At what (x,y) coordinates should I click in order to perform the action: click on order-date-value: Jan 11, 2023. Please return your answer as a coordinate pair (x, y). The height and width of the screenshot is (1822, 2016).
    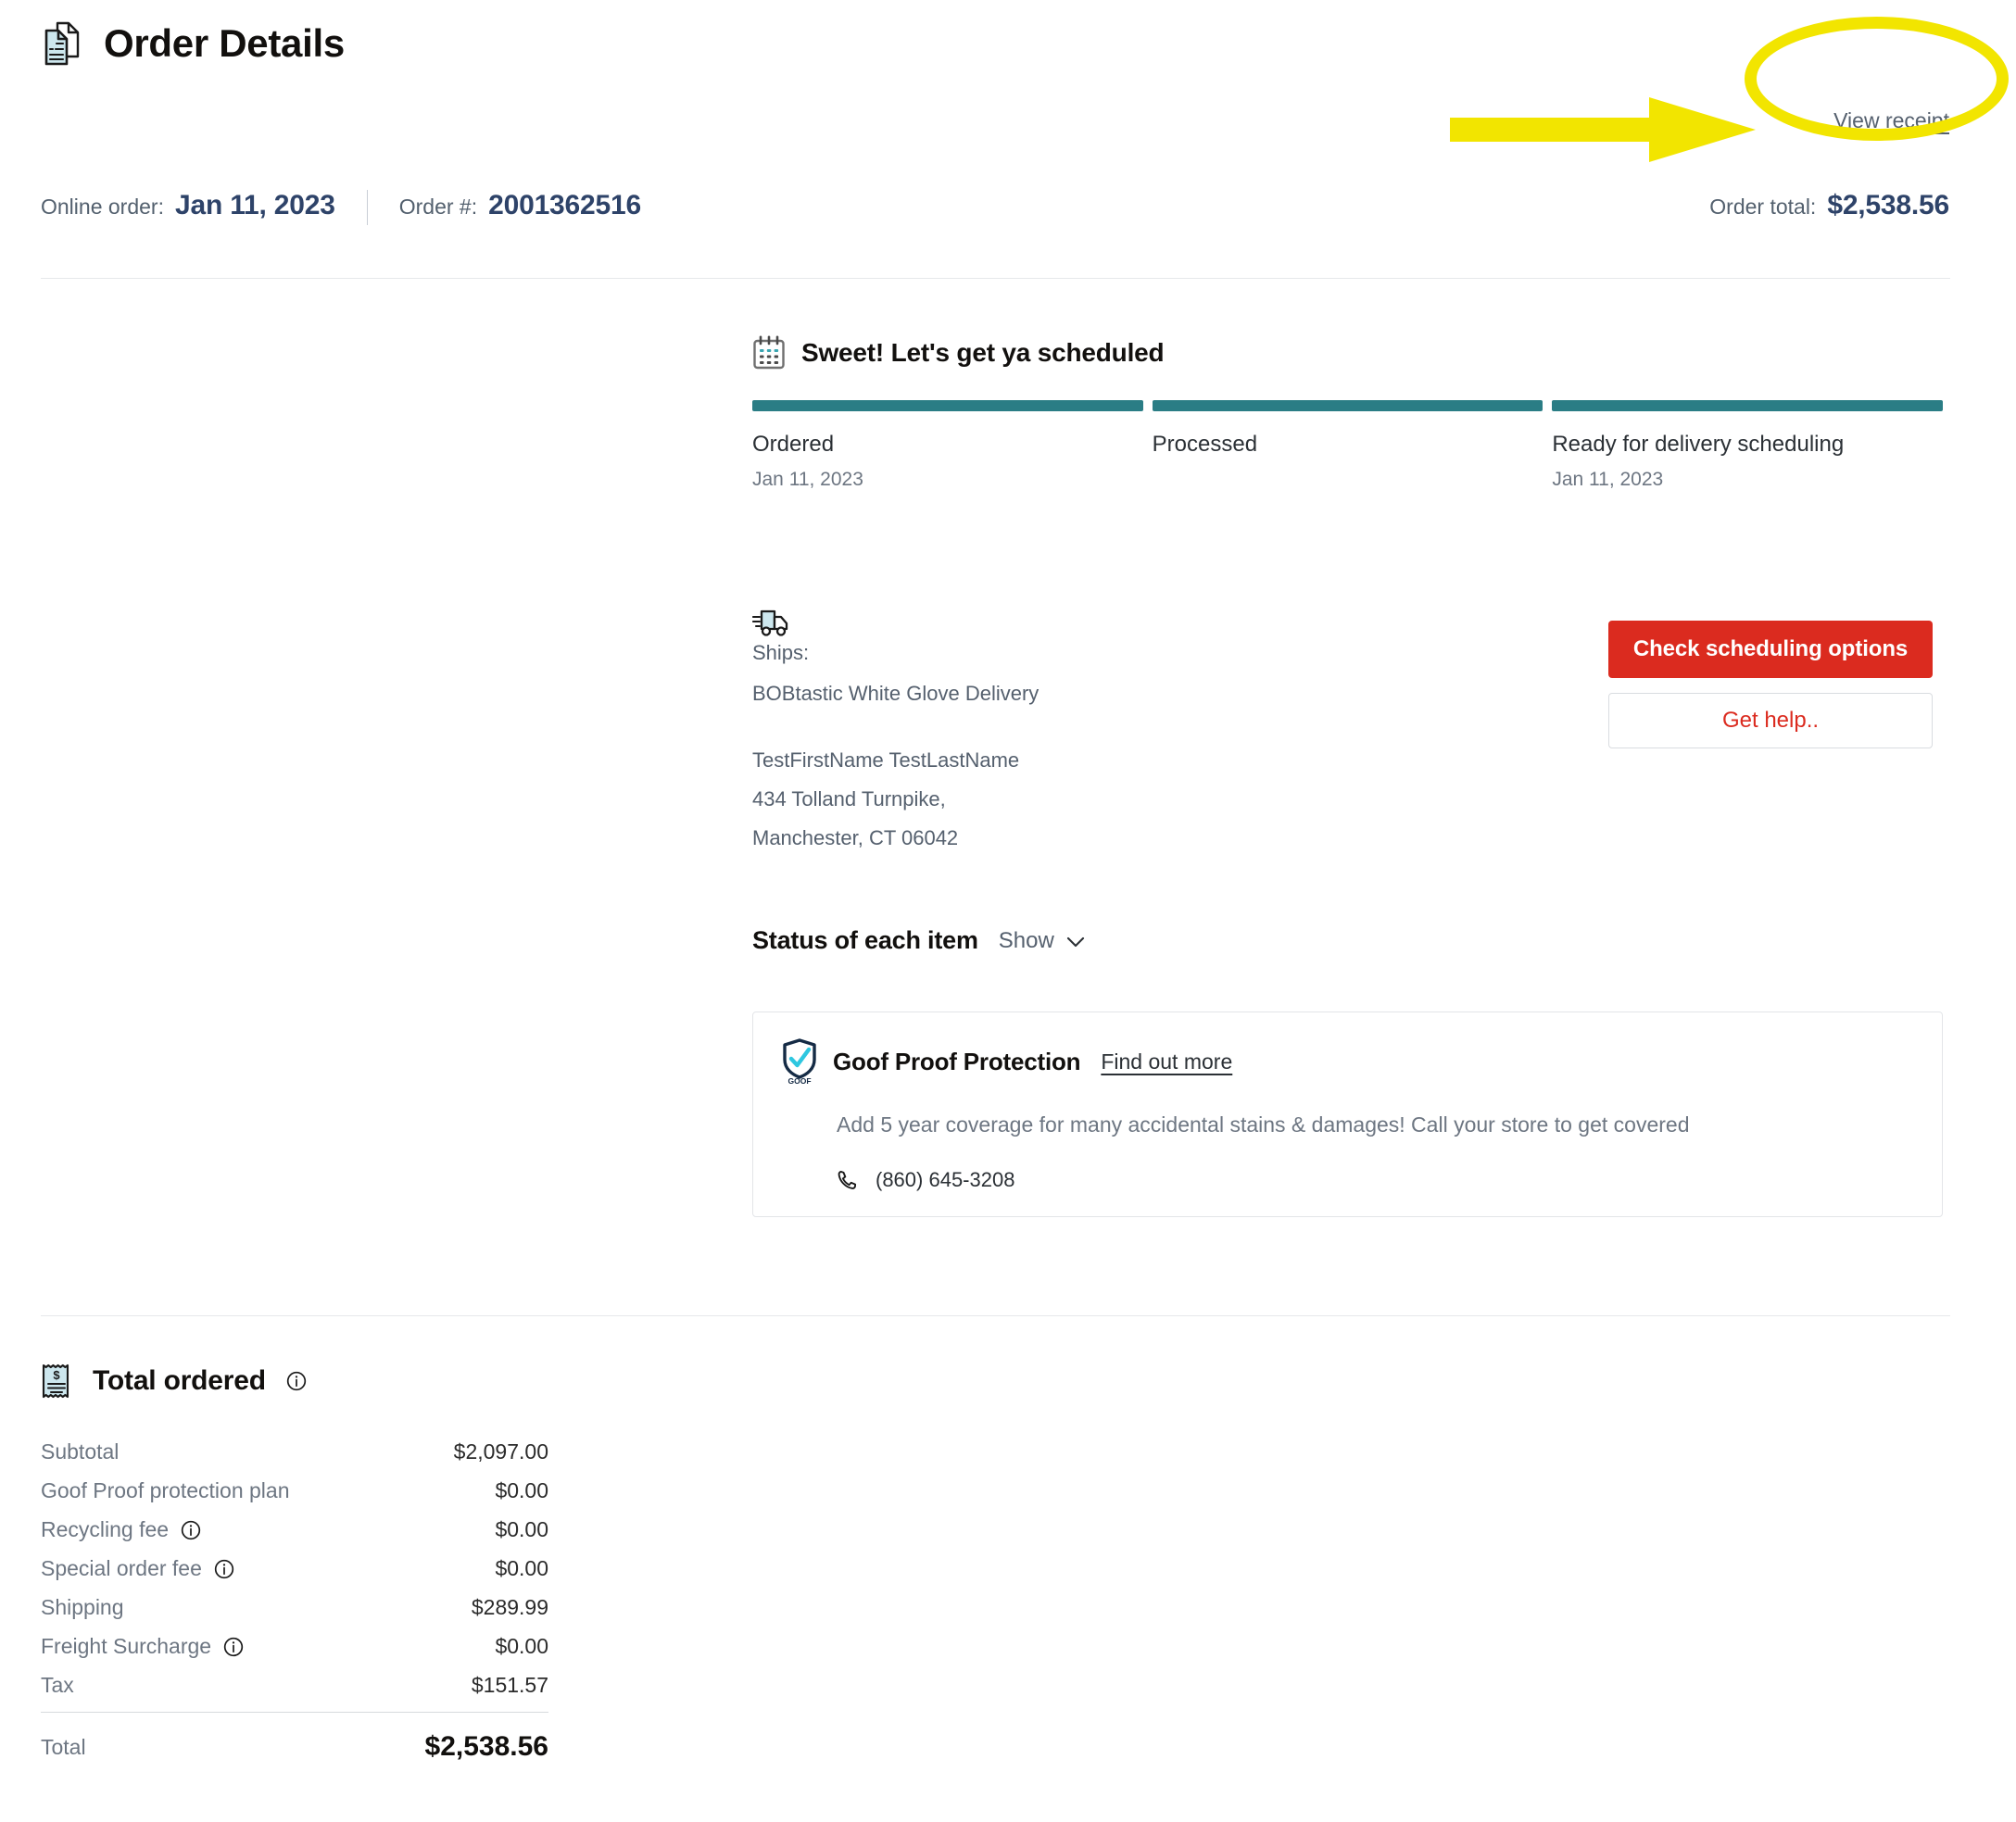
    Looking at the image, I should click on (255, 205).